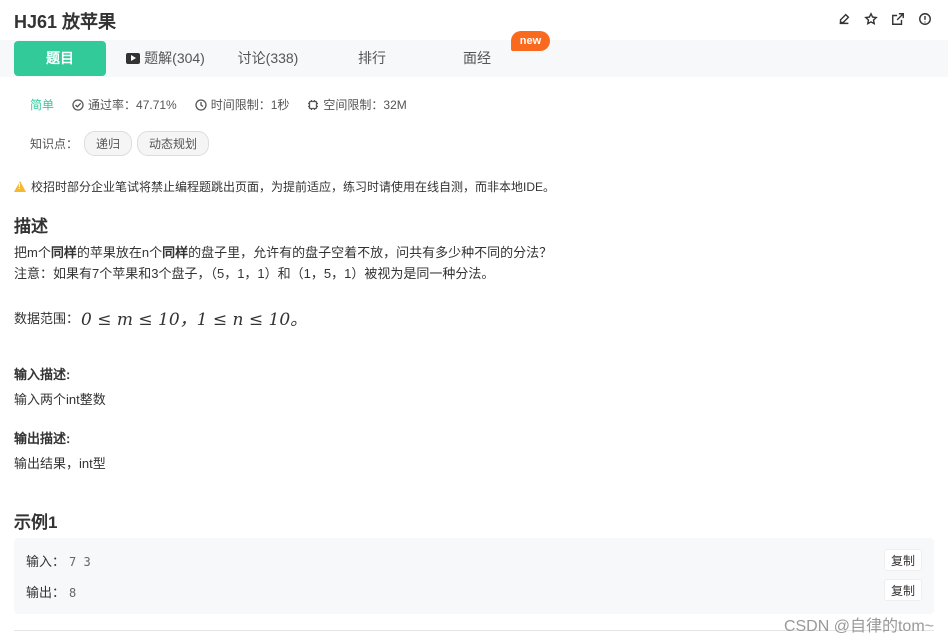 The image size is (948, 642). What do you see at coordinates (370, 252) in the screenshot?
I see `desc-text: 的盘子里，允许有的盘子空着不放，问共有多少种不同的分法？` at bounding box center [370, 252].